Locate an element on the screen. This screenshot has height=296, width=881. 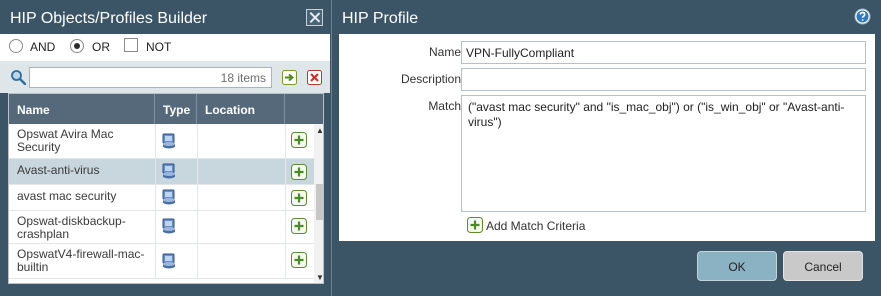
add-match-criteria-label: Add Match Criteria is located at coordinates (536, 226).